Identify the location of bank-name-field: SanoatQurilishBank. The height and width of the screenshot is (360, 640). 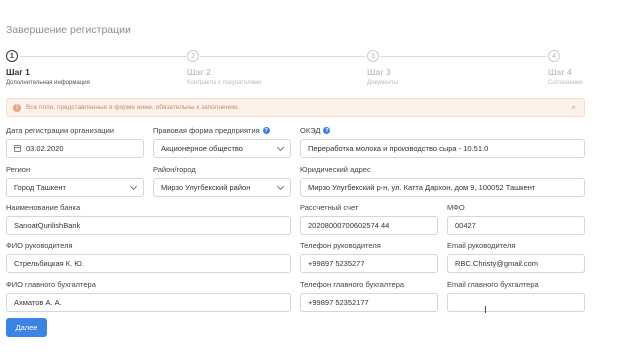
(148, 225).